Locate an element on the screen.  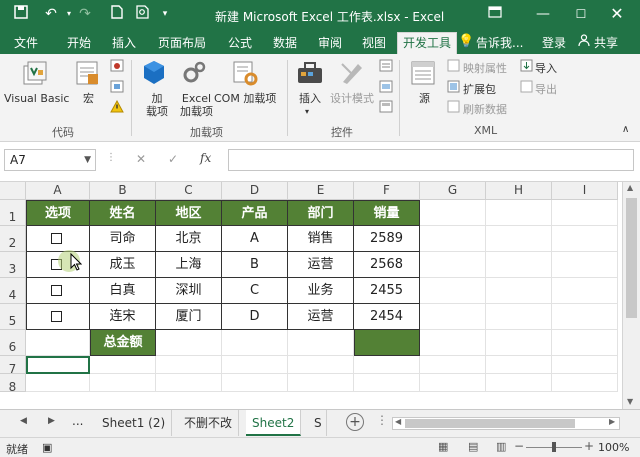
scroll-down-icon: ▼ is located at coordinates (630, 401).